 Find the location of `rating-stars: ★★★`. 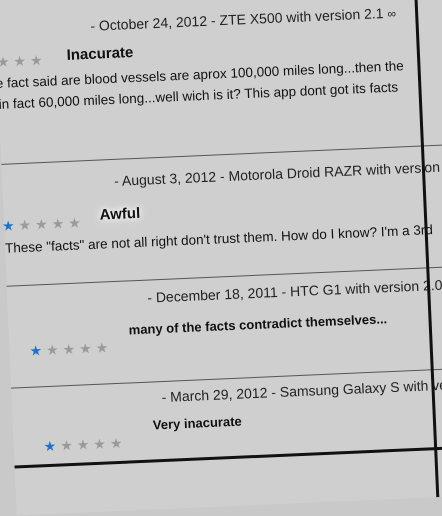

rating-stars: ★★★ is located at coordinates (23, 61).